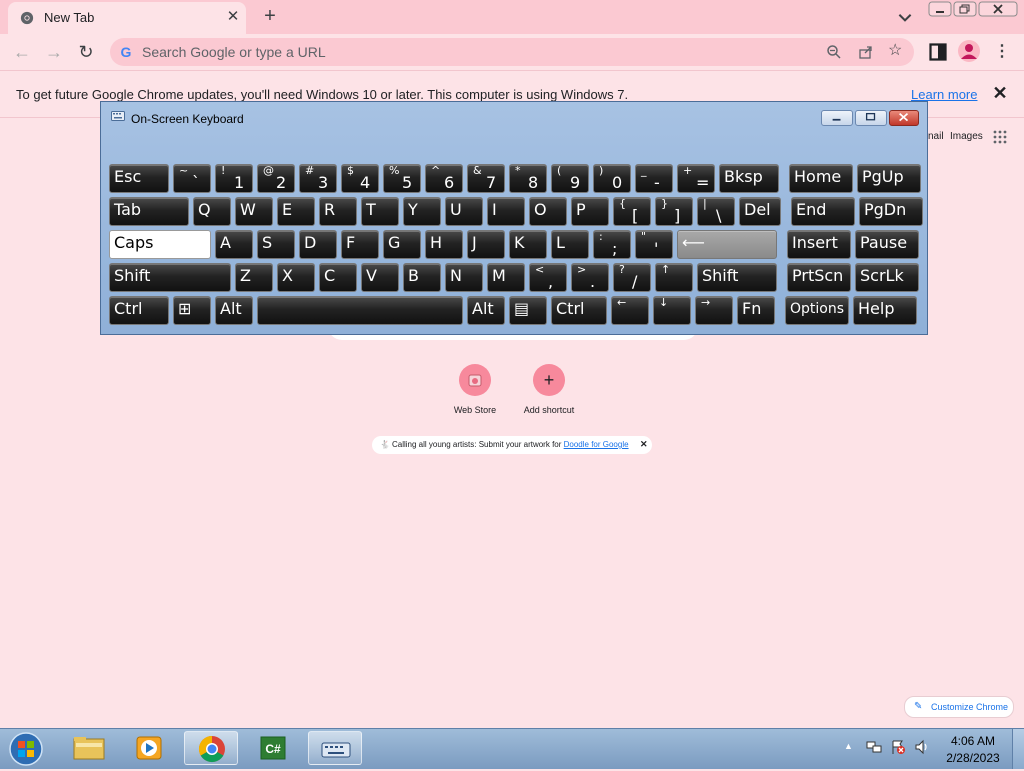 Image resolution: width=1024 pixels, height=771 pixels. Describe the element at coordinates (528, 244) in the screenshot. I see `key-k: K` at that location.